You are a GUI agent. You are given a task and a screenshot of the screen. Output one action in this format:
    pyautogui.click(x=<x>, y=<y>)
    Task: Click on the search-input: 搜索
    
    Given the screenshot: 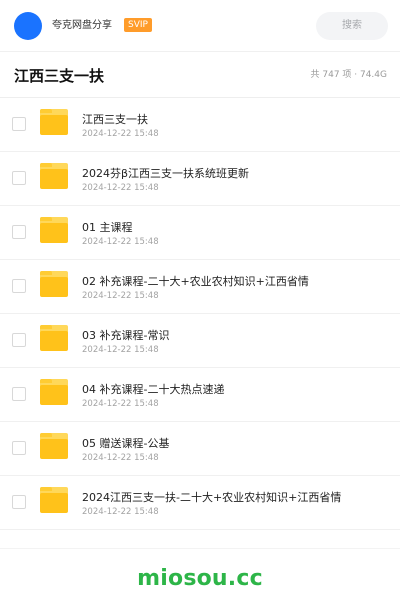 What is the action you would take?
    pyautogui.click(x=352, y=26)
    